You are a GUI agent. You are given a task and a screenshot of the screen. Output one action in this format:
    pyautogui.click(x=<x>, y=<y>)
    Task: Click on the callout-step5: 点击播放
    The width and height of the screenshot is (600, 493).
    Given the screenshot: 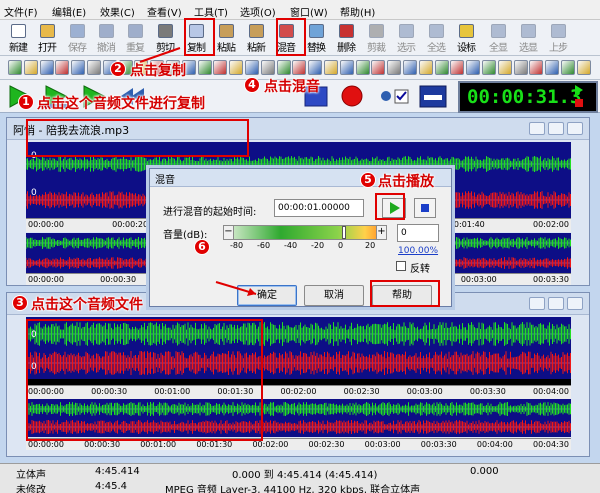 What is the action you would take?
    pyautogui.click(x=406, y=182)
    